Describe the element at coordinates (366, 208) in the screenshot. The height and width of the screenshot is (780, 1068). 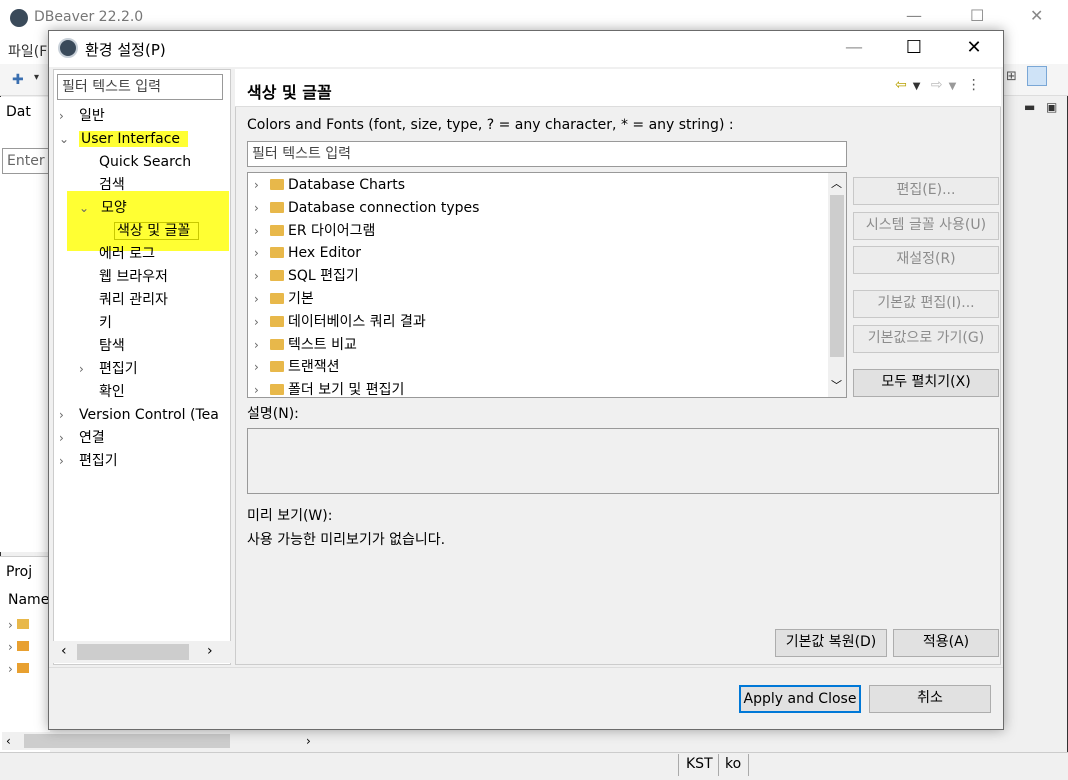
I see `cf-tree-item: › Database connection types` at that location.